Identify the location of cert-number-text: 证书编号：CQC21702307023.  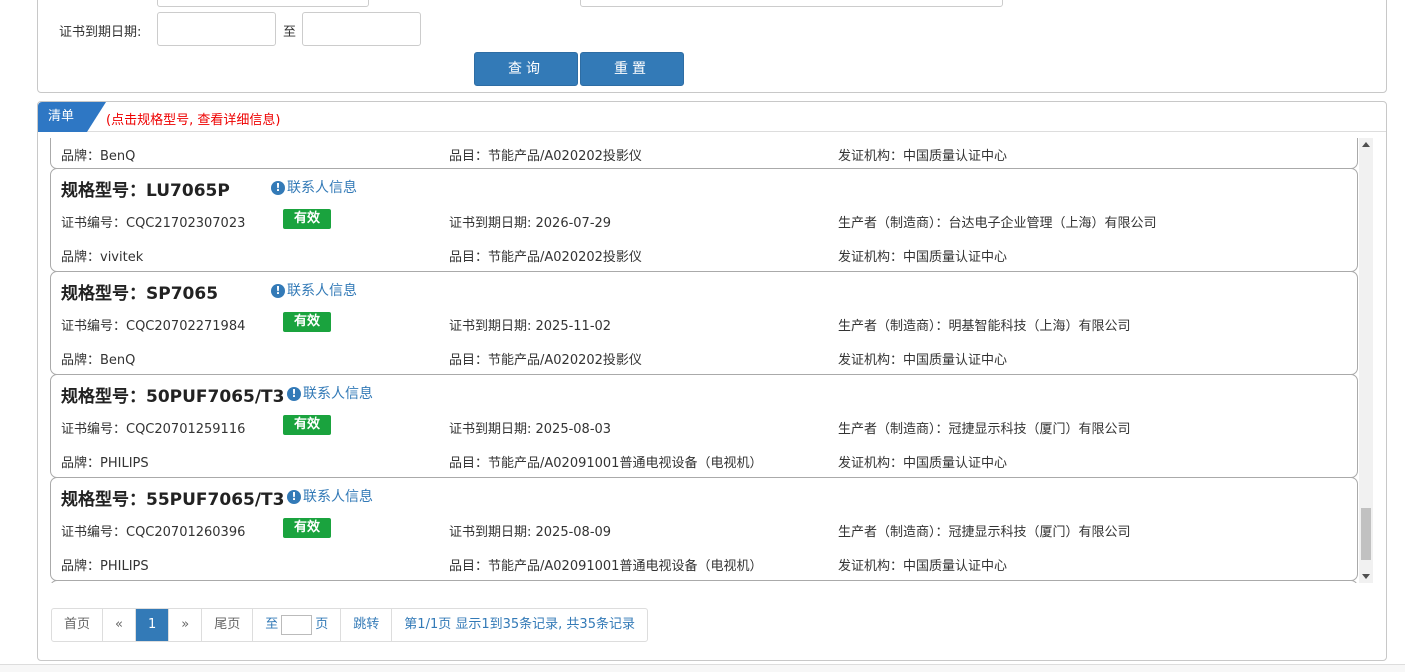
(153, 223).